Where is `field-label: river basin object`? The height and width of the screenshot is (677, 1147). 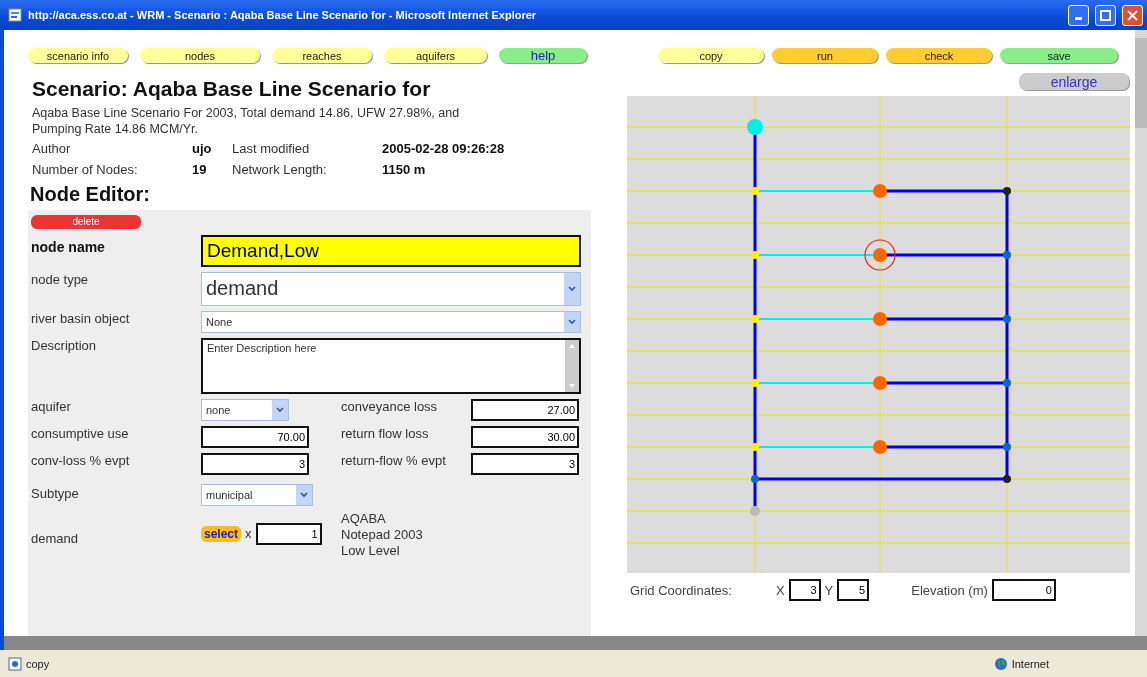
field-label: river basin object is located at coordinates (81, 318).